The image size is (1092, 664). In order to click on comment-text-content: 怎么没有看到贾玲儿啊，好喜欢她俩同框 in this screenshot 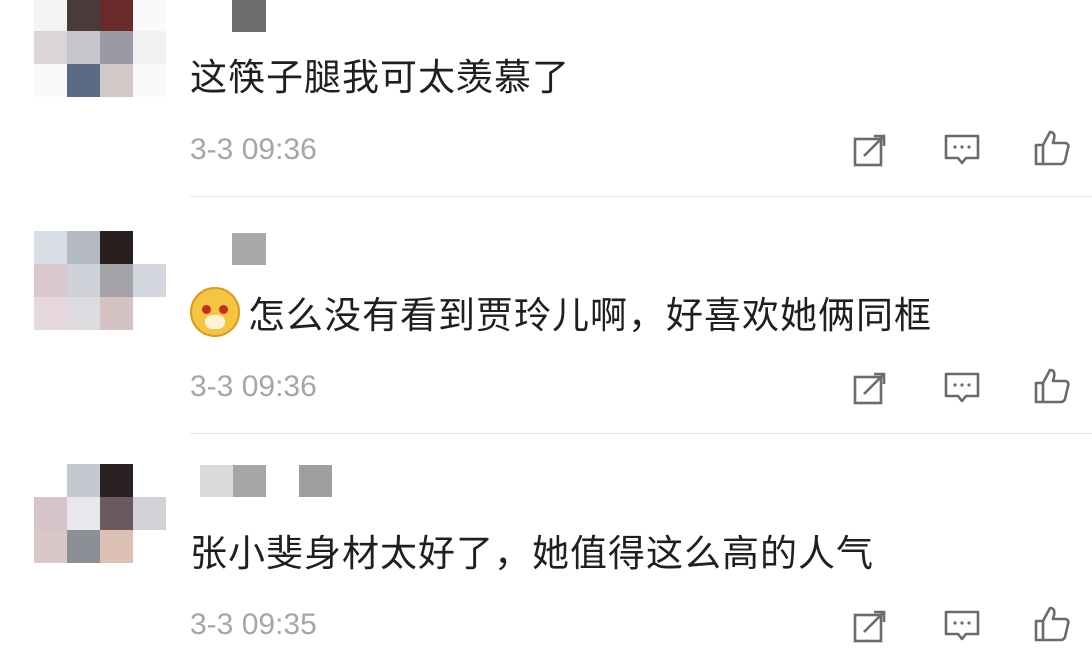, I will do `click(590, 315)`.